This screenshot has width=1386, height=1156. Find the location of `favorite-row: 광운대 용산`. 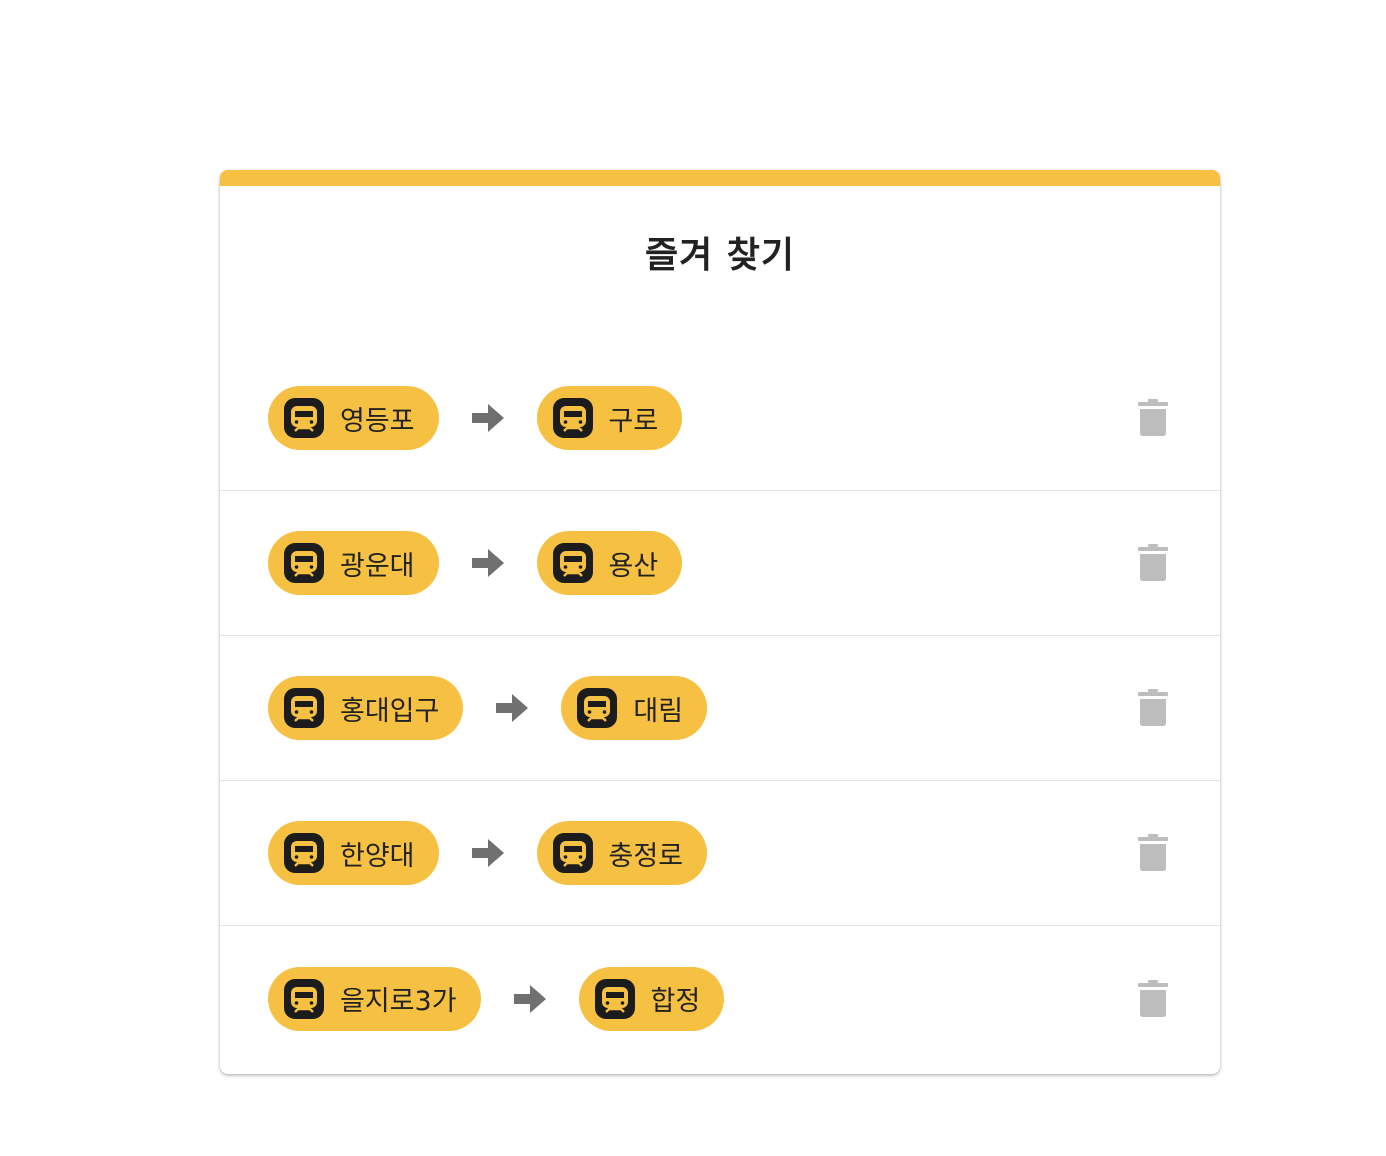

favorite-row: 광운대 용산 is located at coordinates (720, 563).